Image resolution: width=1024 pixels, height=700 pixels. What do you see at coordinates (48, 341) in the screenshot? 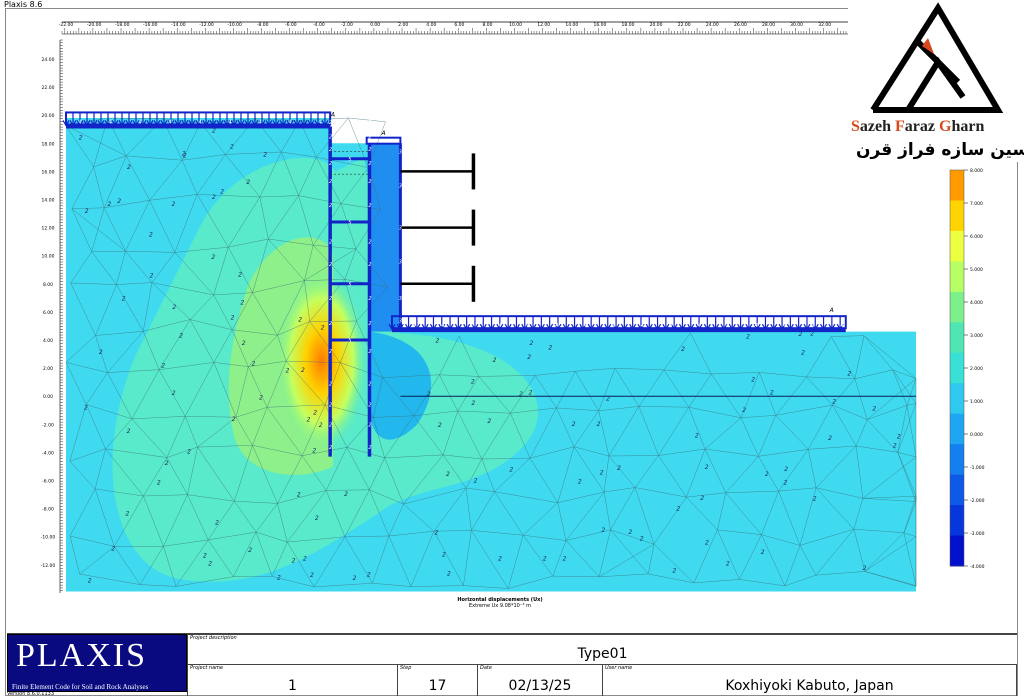
I see `y-tick-label: 4.00` at bounding box center [48, 341].